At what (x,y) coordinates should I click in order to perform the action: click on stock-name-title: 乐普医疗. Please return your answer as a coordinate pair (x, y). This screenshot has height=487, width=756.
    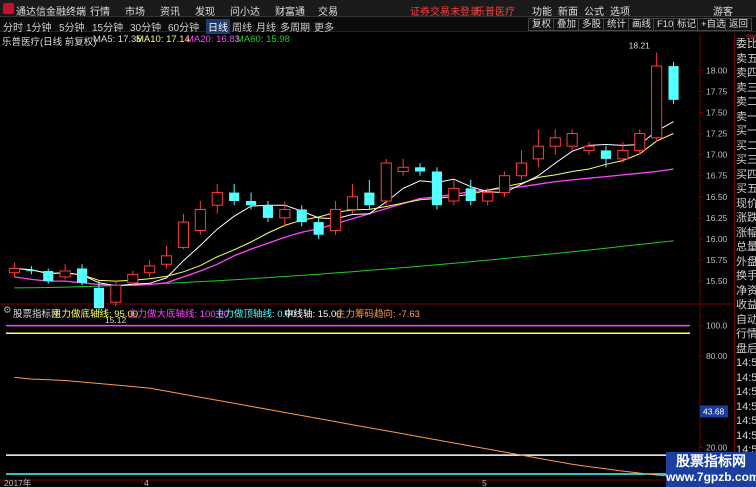
    Looking at the image, I should click on (495, 12).